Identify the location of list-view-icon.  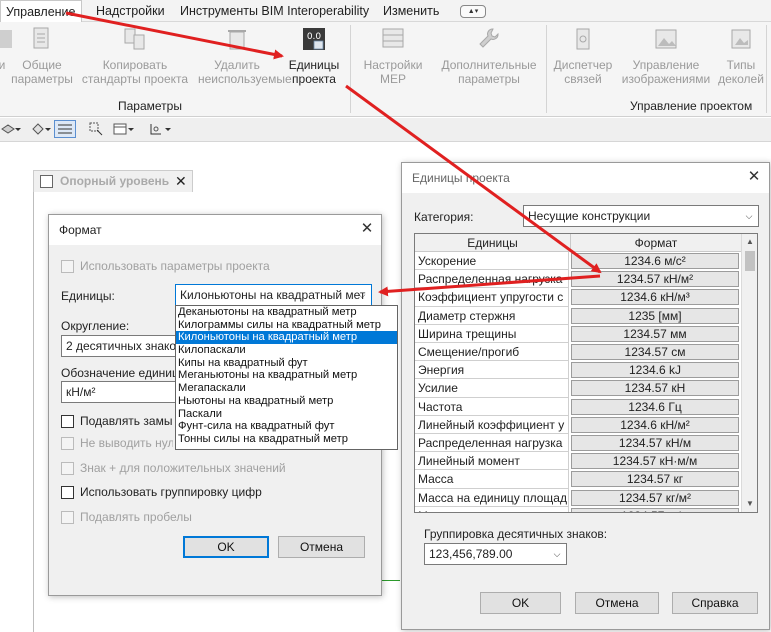
(65, 129).